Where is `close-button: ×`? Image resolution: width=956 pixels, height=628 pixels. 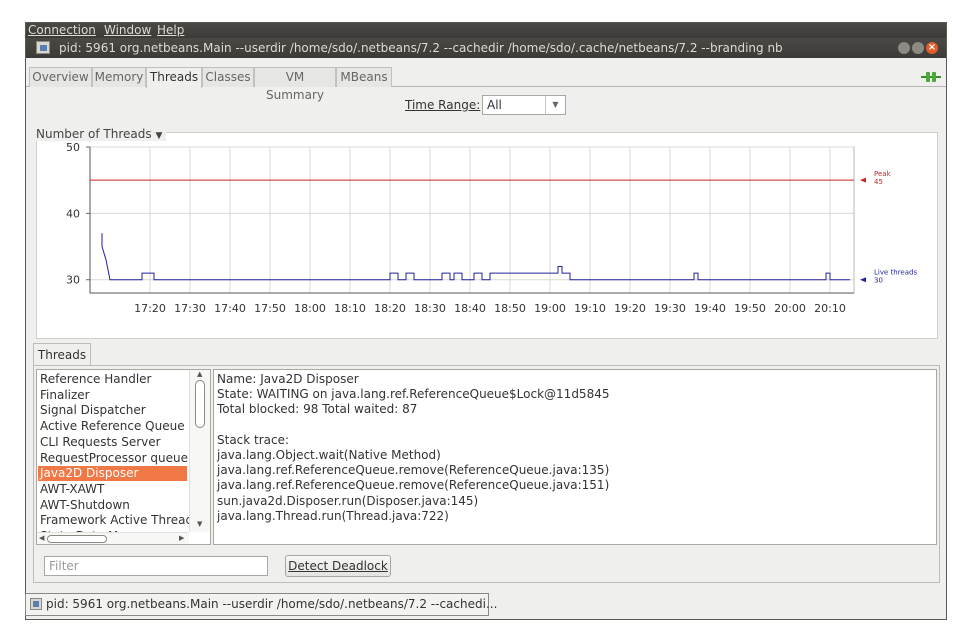 close-button: × is located at coordinates (932, 48).